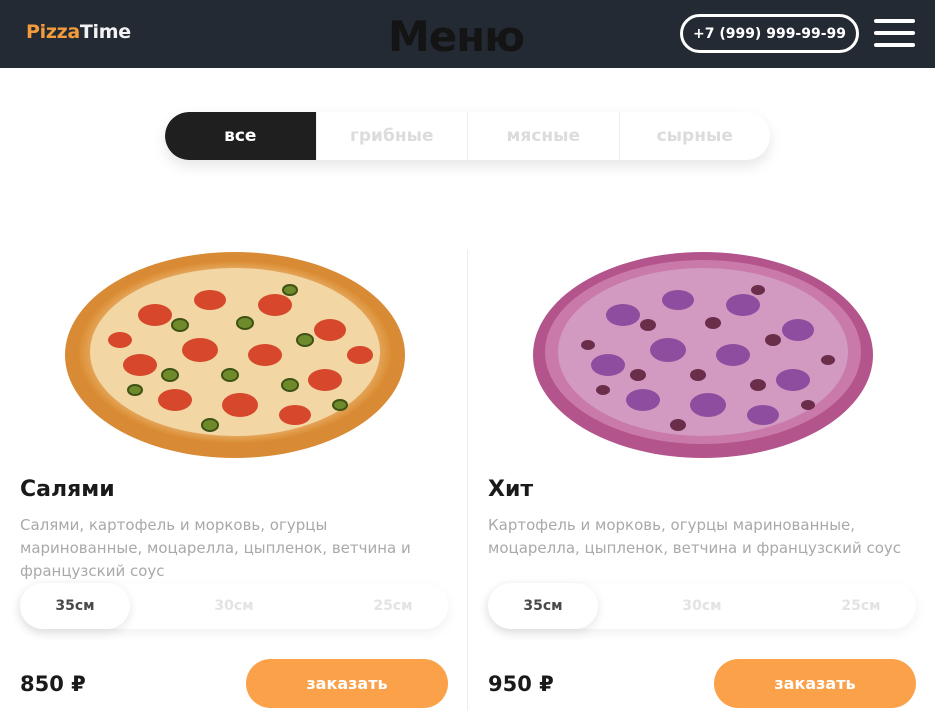 This screenshot has height=727, width=935. Describe the element at coordinates (240, 136) in the screenshot. I see `tab-all: все` at that location.